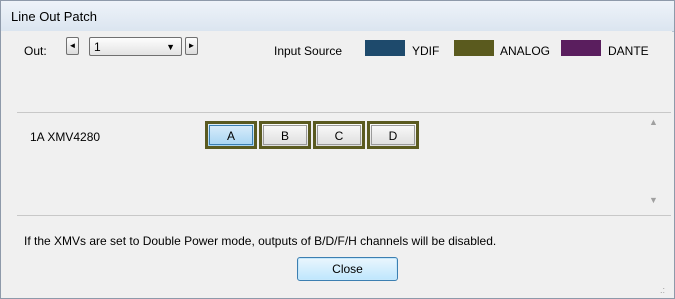 This screenshot has height=299, width=675. I want to click on legend-label-ydif: YDIF, so click(426, 51).